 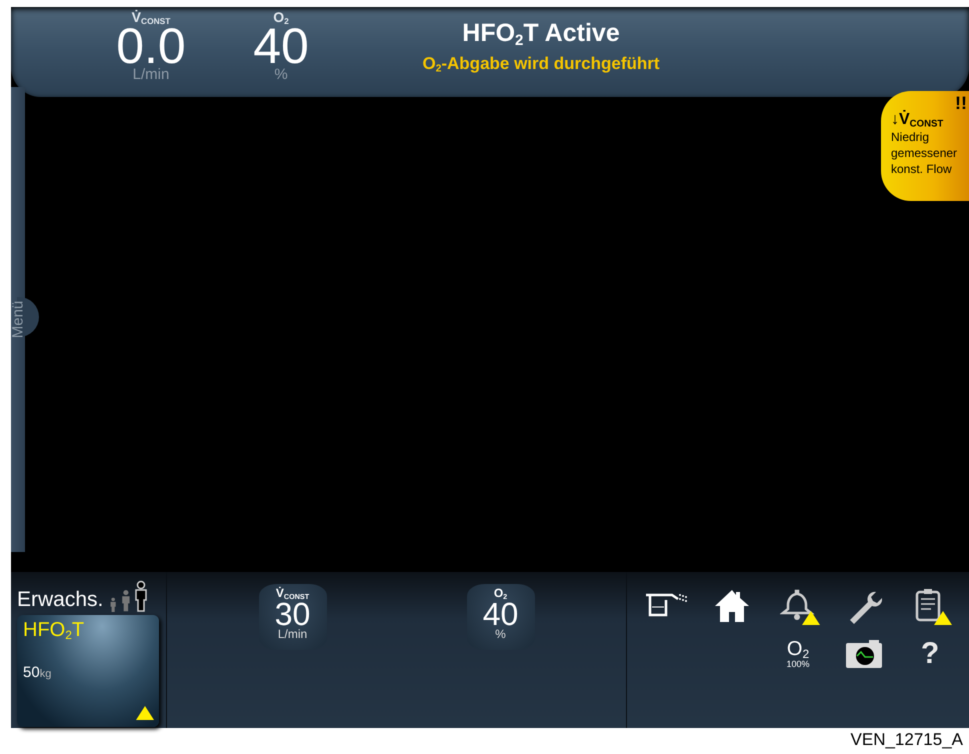 I want to click on alarm-panel: !! ↓V̇$_{CONST}$ Niedrig gemessener konst. Flow, so click(x=925, y=146).